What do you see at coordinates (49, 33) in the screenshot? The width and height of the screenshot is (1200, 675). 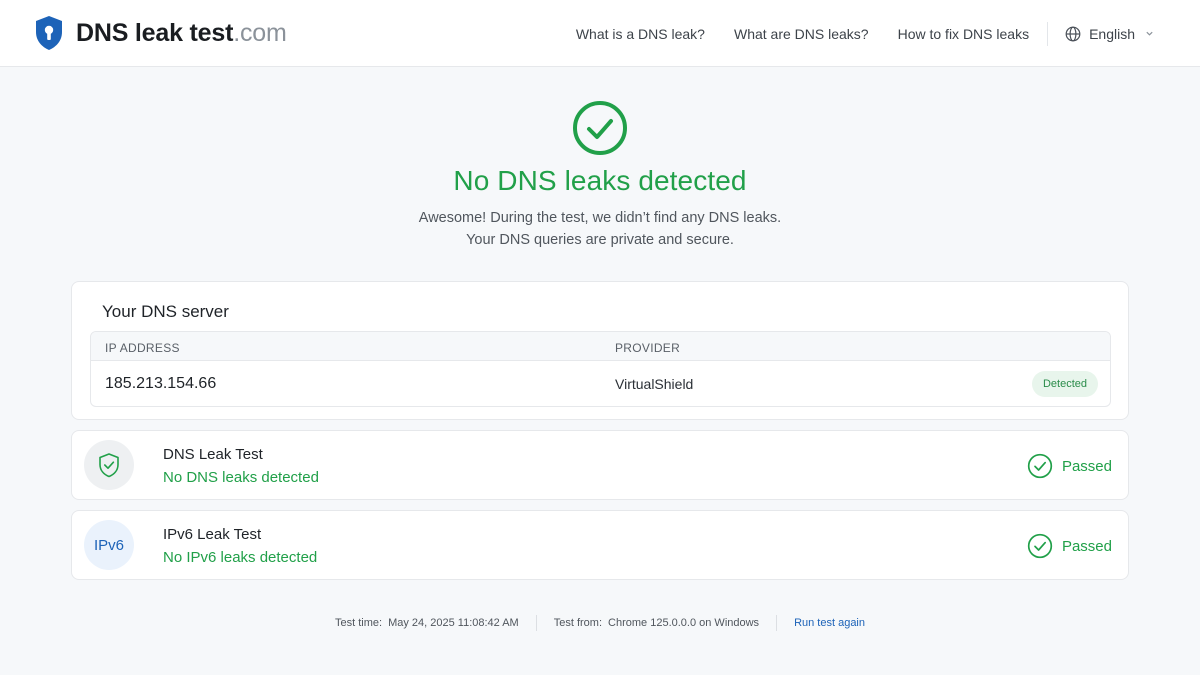 I see `shield-lock-icon` at bounding box center [49, 33].